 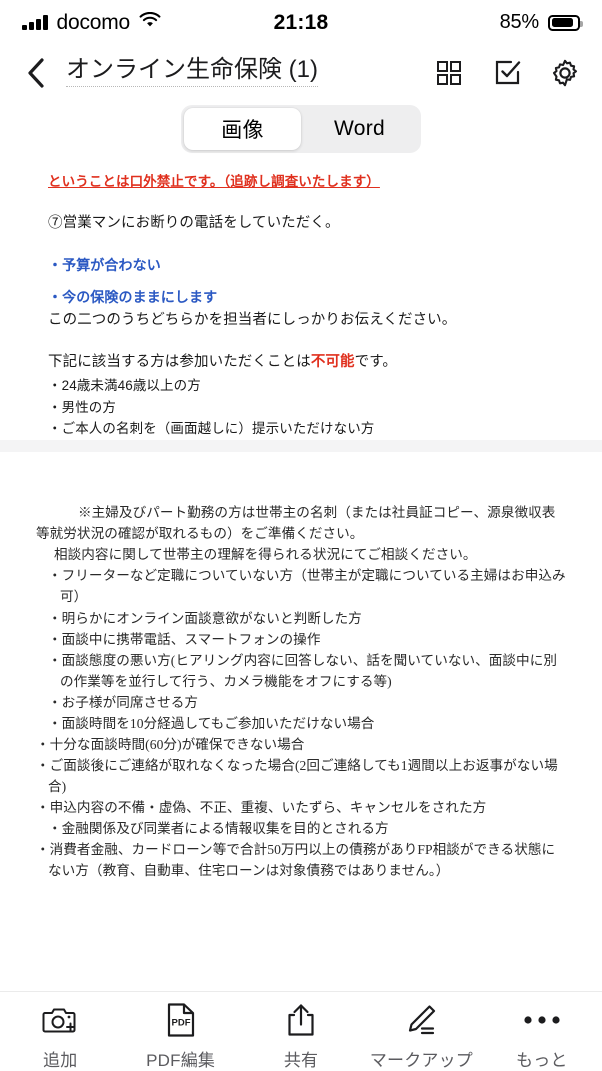 What do you see at coordinates (332, 362) in the screenshot?
I see `page1-notice-emphasis: 不可能` at bounding box center [332, 362].